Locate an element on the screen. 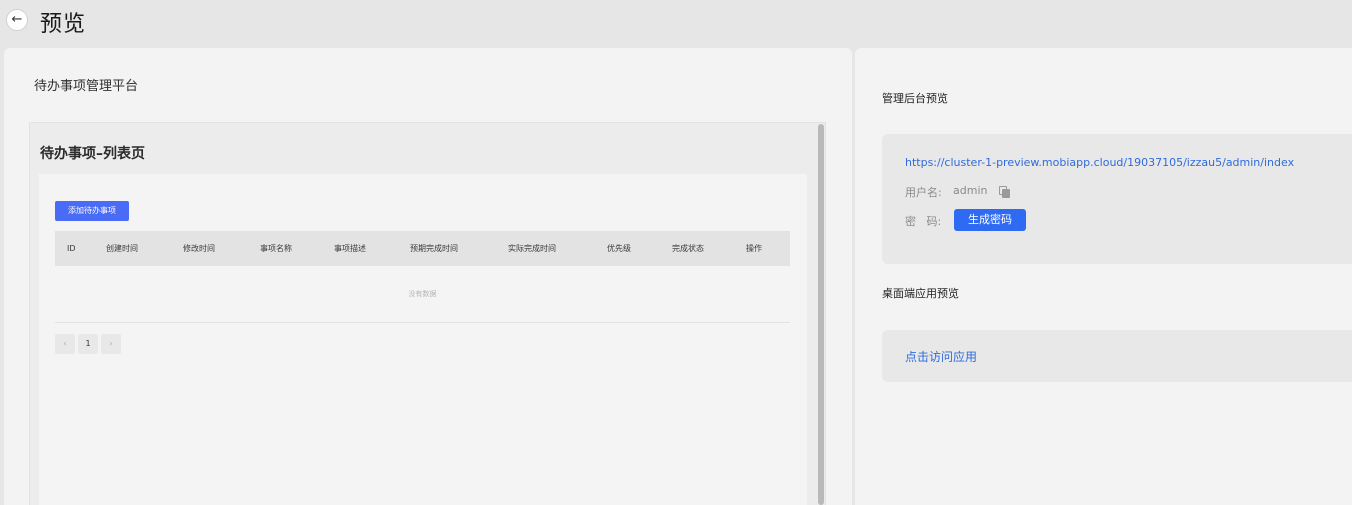  username-value: admin is located at coordinates (970, 190).